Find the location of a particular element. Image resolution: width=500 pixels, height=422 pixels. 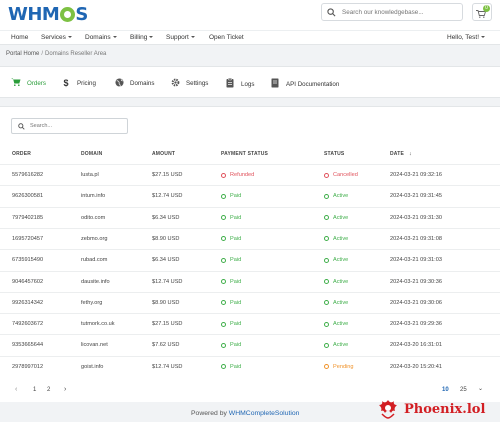

nav-user-menu: Hello, Test! is located at coordinates (466, 37).